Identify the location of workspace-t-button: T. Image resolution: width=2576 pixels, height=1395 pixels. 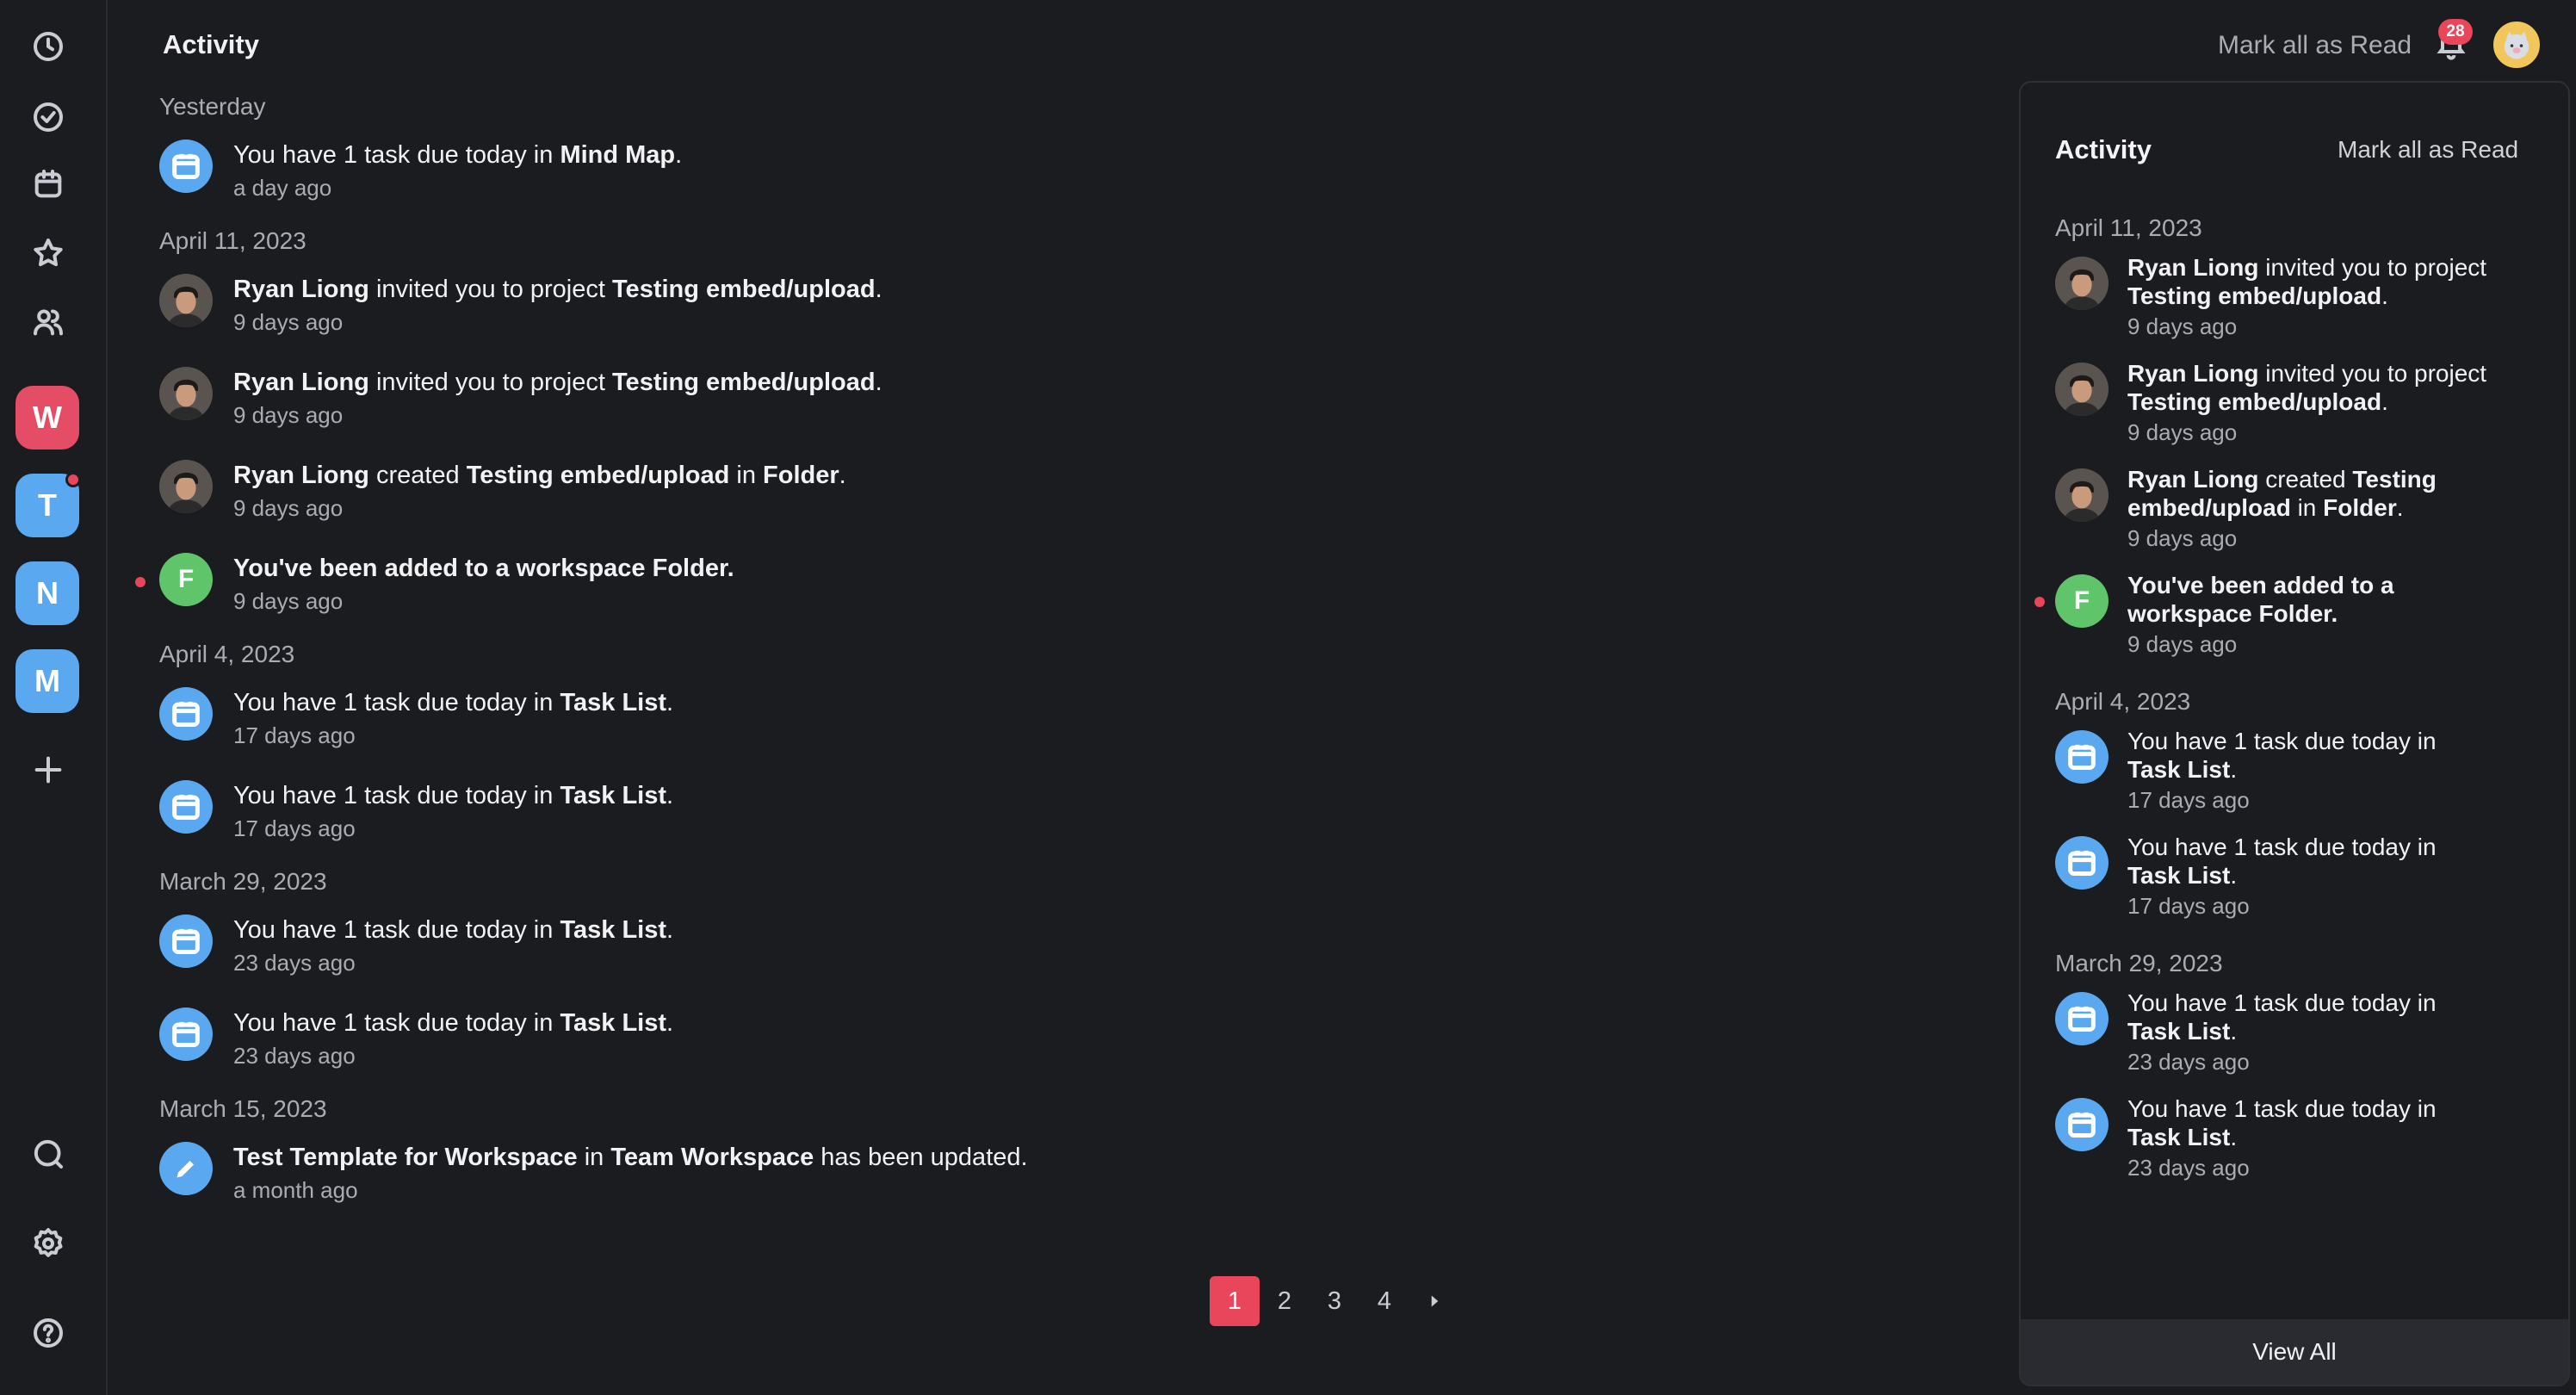
(48, 505).